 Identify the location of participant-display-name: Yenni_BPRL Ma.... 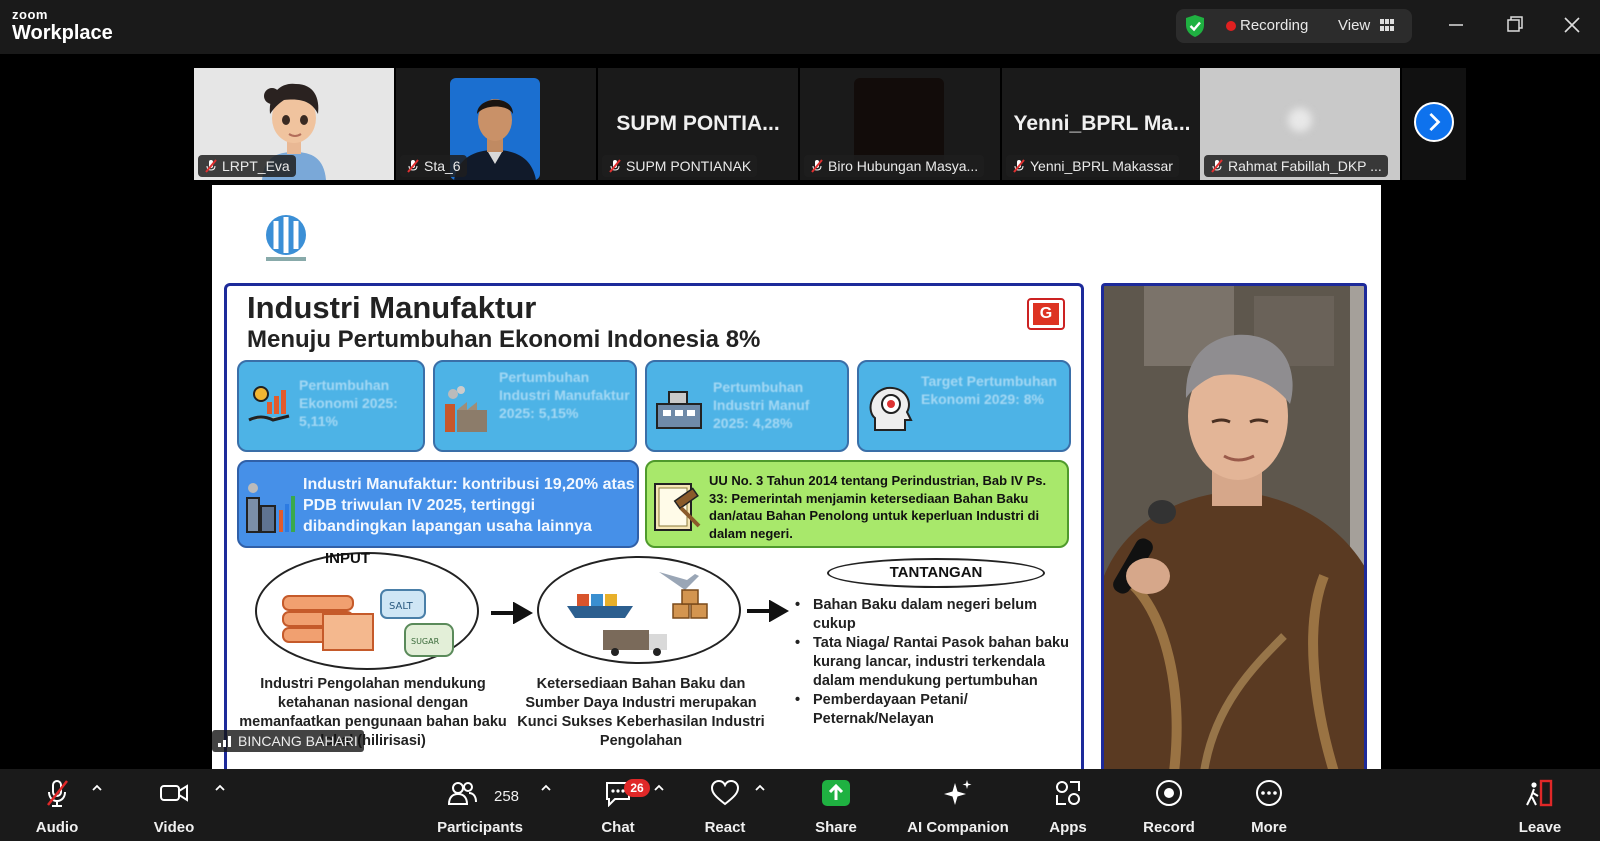
(1102, 123).